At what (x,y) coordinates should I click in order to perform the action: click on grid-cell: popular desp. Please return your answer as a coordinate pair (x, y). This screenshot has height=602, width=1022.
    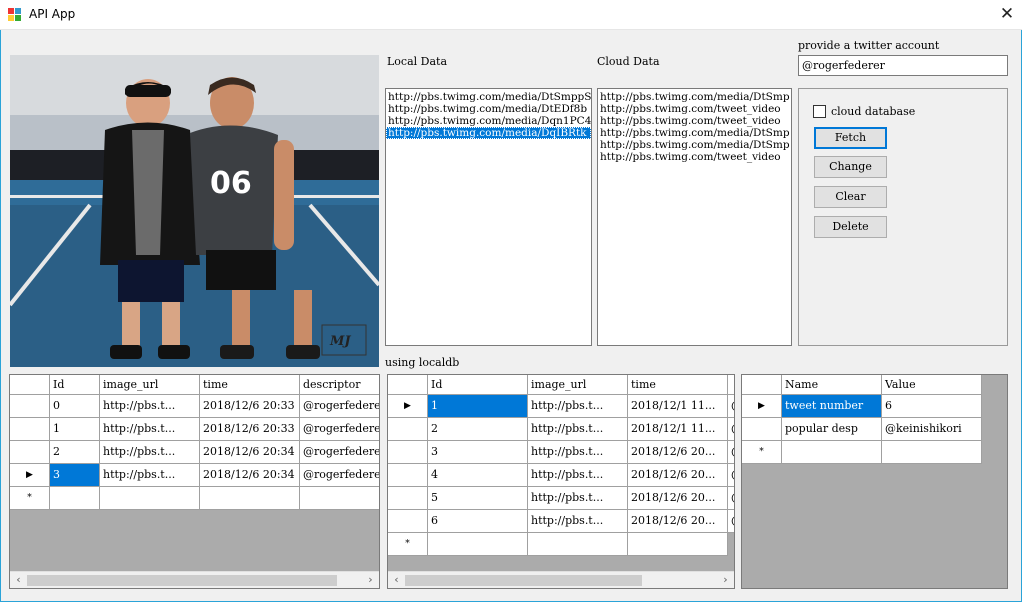
    Looking at the image, I should click on (832, 429).